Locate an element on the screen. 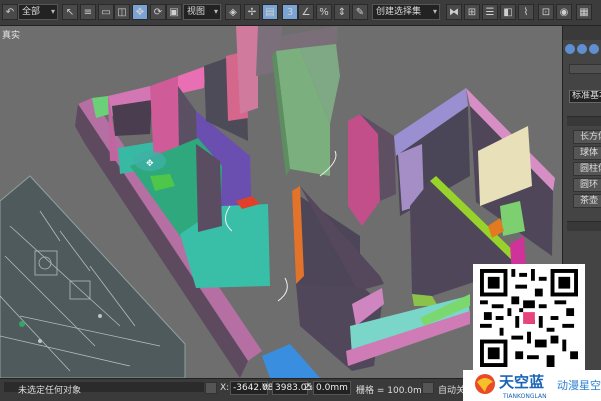 The image size is (601, 401). reference-coordinate-dropdown: 视图 ▾ is located at coordinates (202, 12).